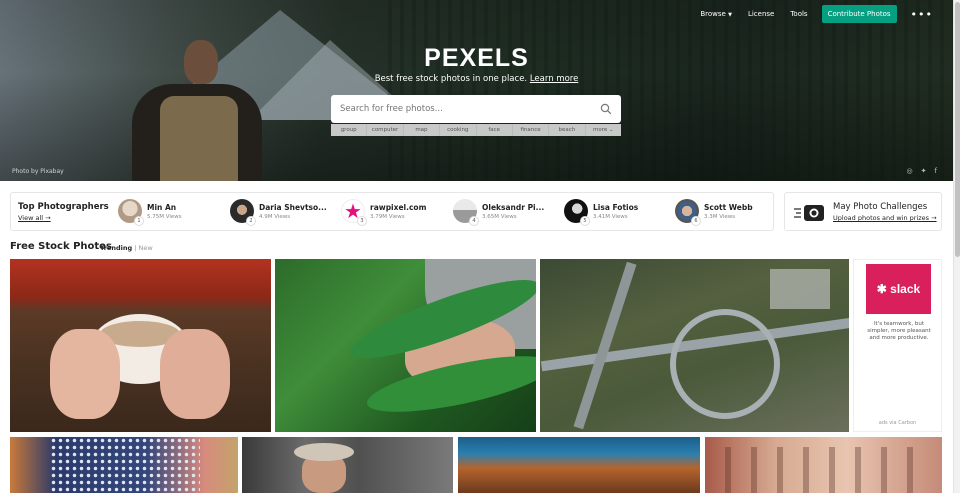  I want to click on photographer-views: 4.9M Views, so click(275, 217).